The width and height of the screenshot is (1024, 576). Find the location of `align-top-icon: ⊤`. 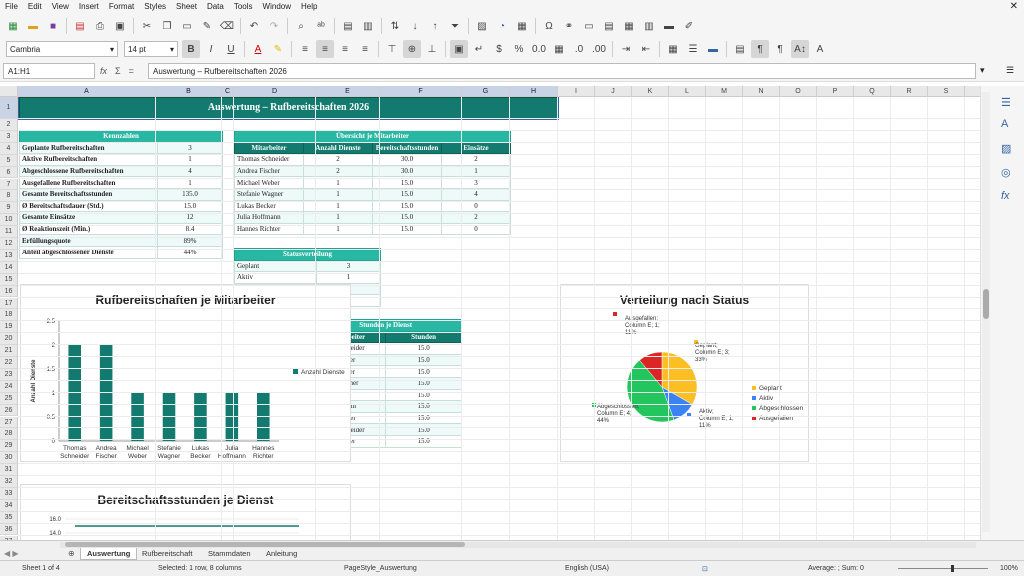

align-top-icon: ⊤ is located at coordinates (392, 49).